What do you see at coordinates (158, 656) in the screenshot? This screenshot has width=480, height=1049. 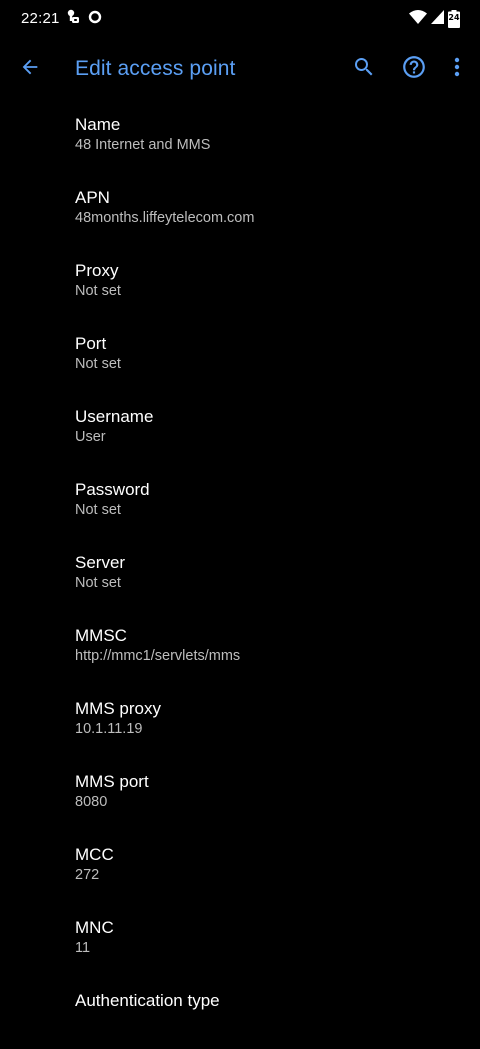 I see `pref-summary: http://mmc1/servlets/mms` at bounding box center [158, 656].